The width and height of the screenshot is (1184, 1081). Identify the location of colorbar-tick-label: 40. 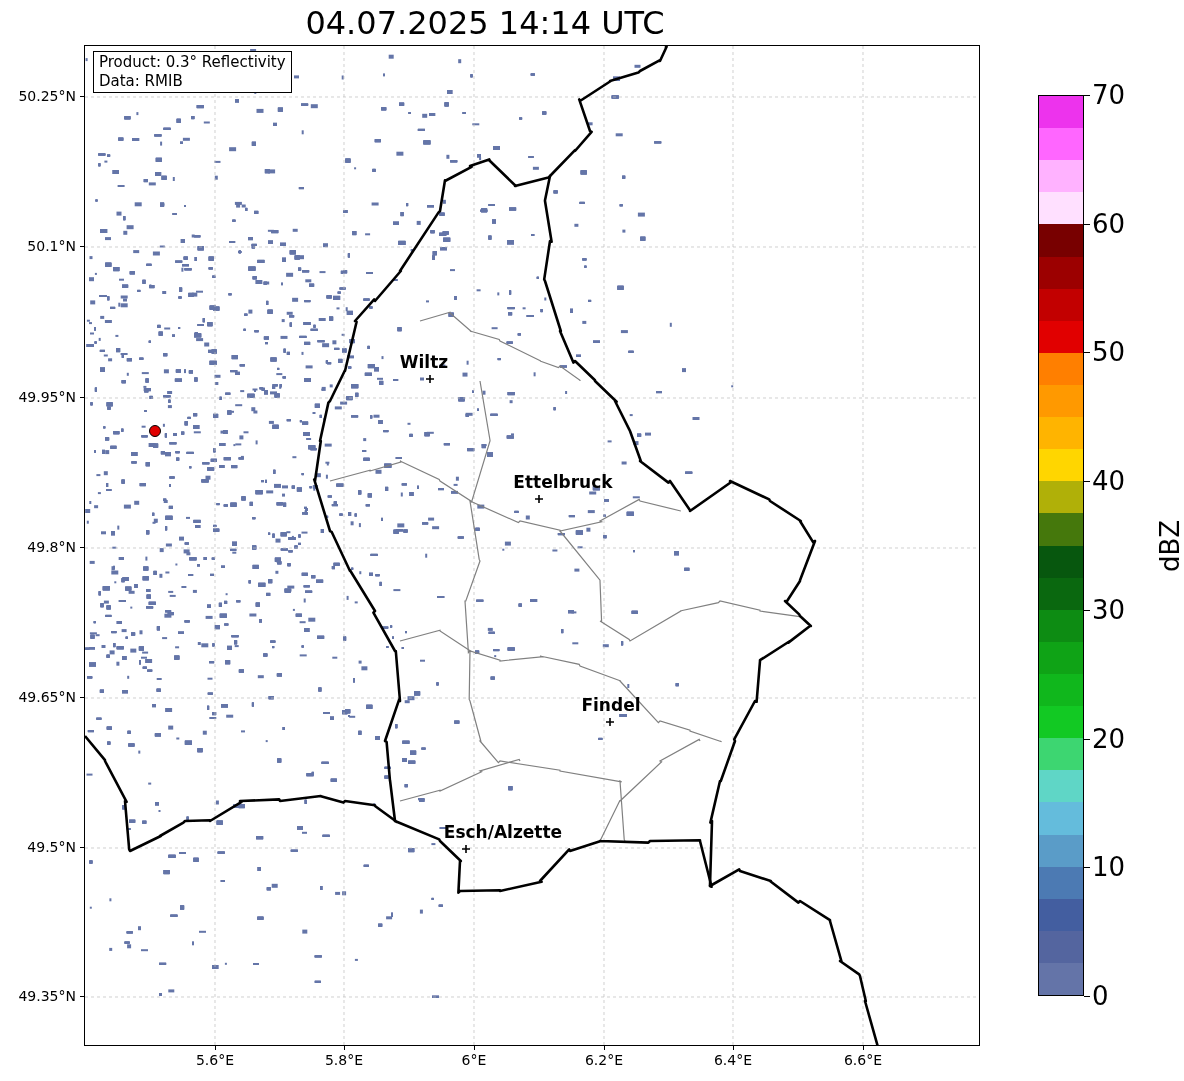
(1109, 481).